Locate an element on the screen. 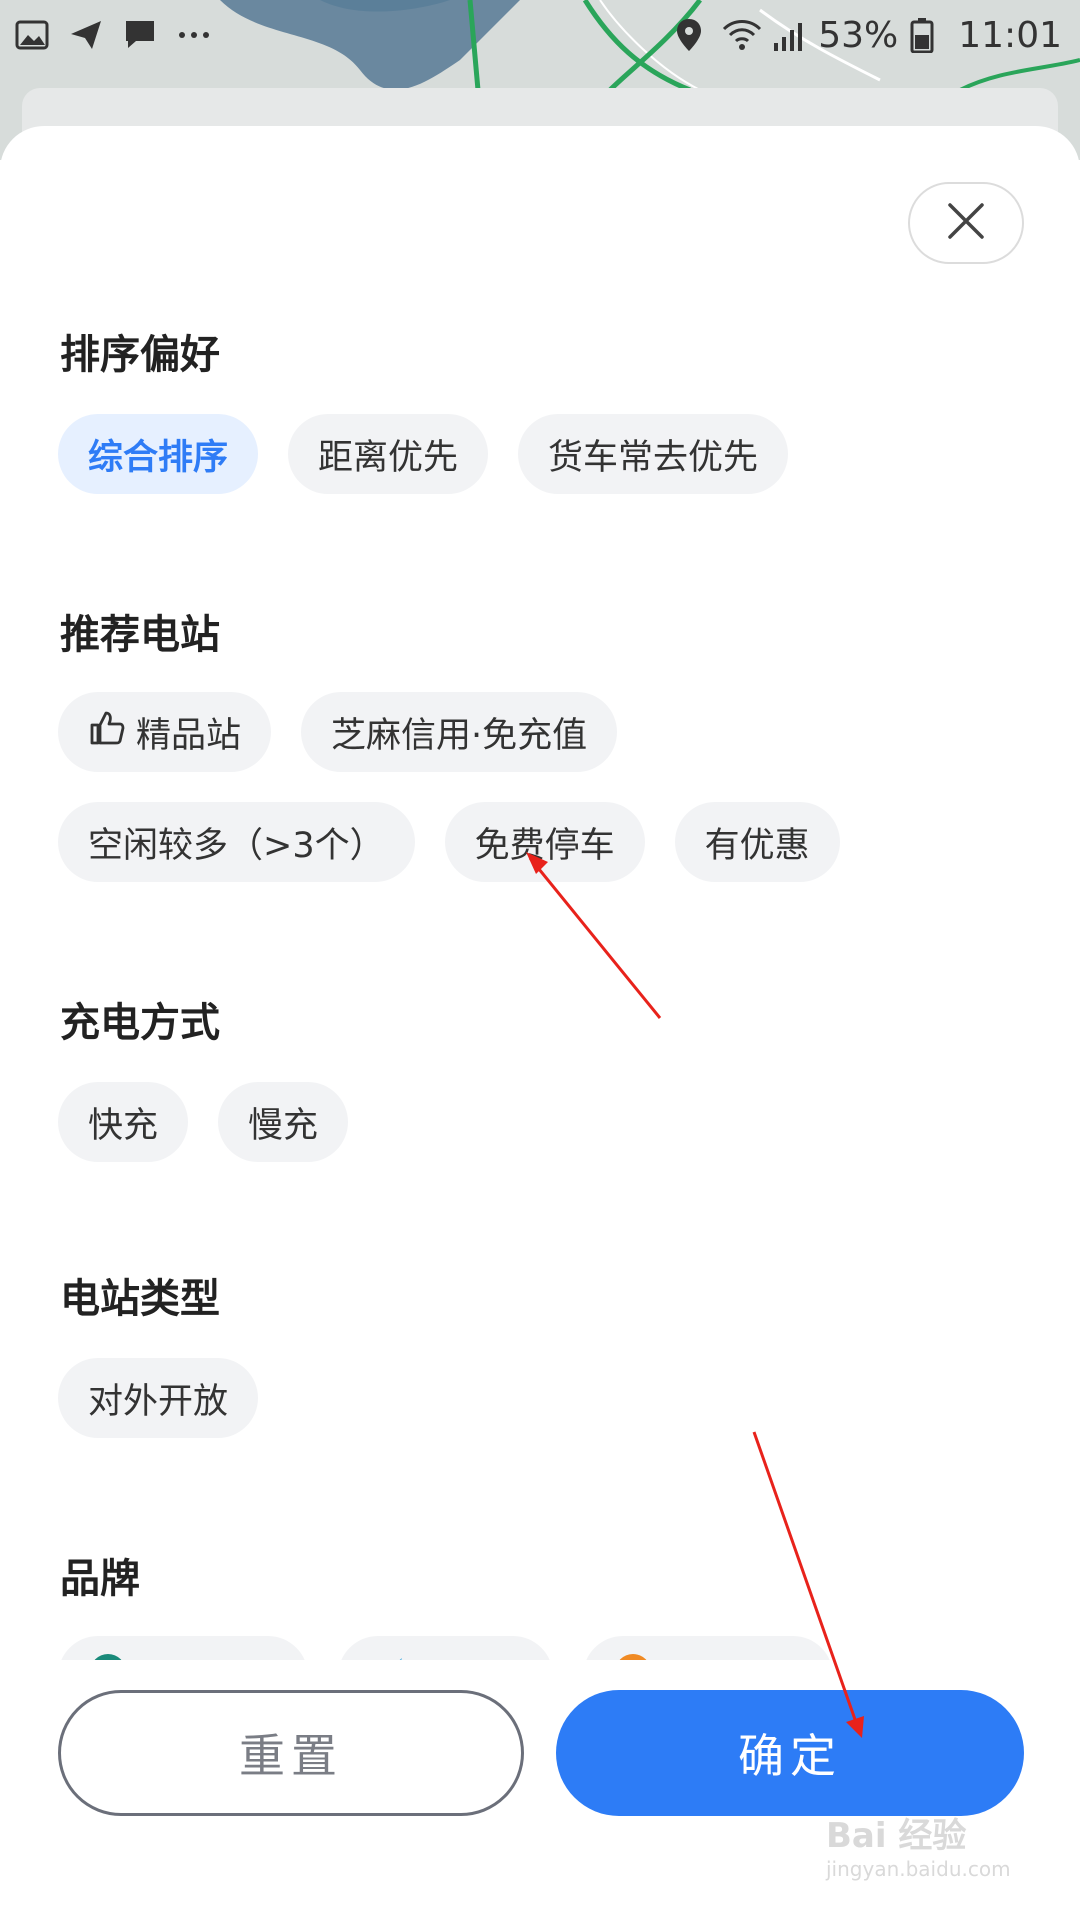 The width and height of the screenshot is (1080, 1920). sort-chip-row: 综合排序 距离优先 货车常去优先 is located at coordinates (423, 454).